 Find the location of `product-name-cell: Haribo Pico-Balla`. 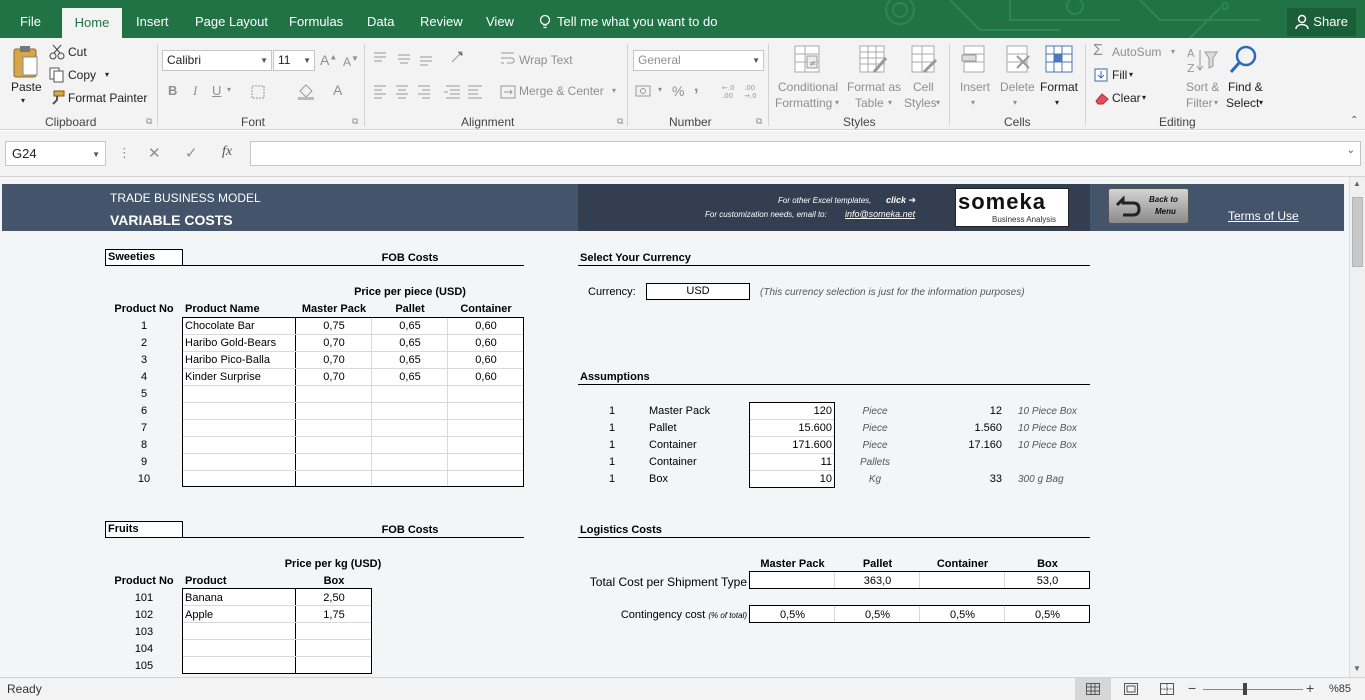

product-name-cell: Haribo Pico-Balla is located at coordinates (227, 360).